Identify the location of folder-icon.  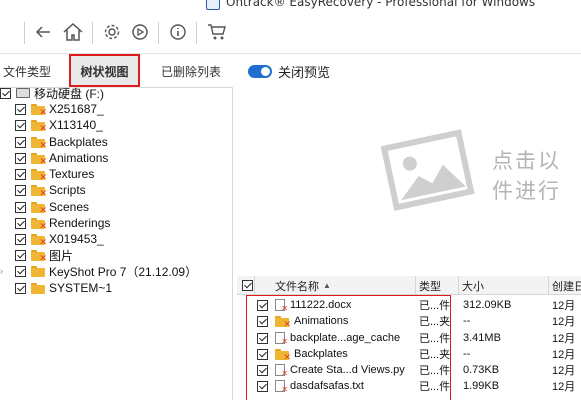
(38, 271).